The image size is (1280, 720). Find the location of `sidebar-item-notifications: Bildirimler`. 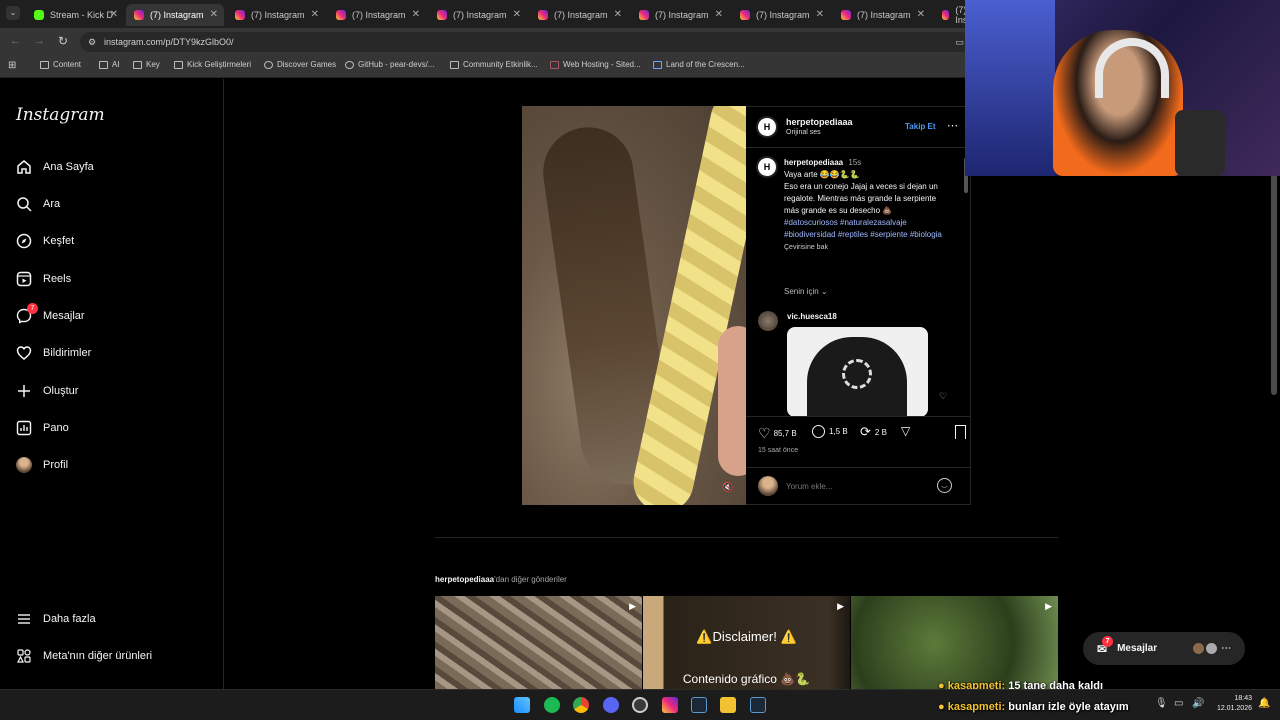

sidebar-item-notifications: Bildirimler is located at coordinates (53, 353).